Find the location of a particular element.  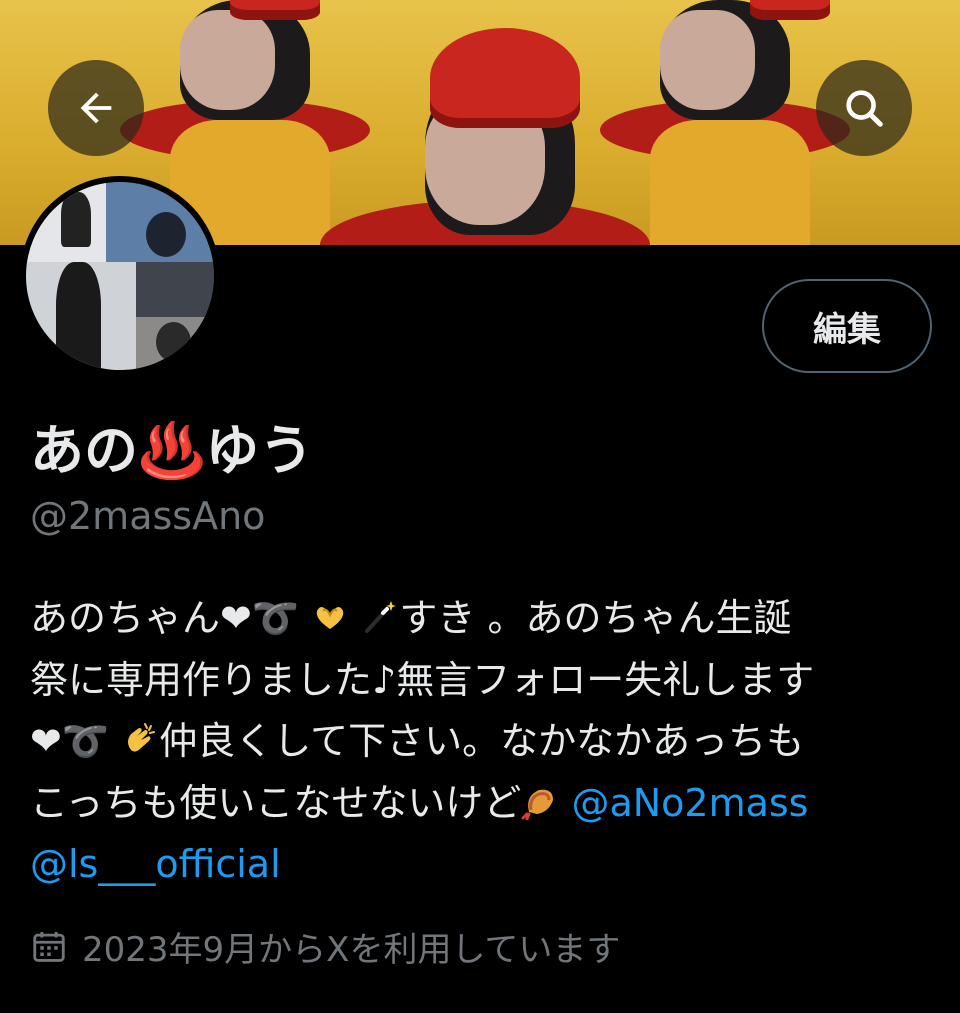

bio-text: 仲良くして下さい。なかなかあっちも is located at coordinates (482, 741).